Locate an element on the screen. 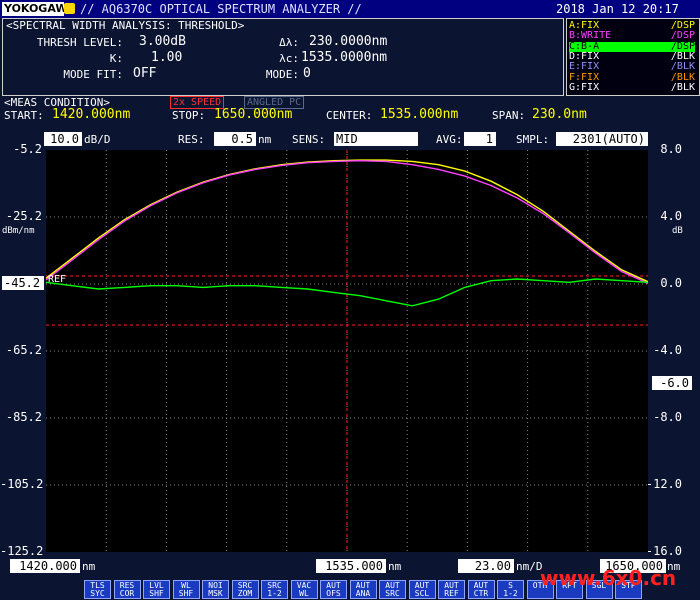  brand-logo: YOKOGAWA is located at coordinates (39, 9).